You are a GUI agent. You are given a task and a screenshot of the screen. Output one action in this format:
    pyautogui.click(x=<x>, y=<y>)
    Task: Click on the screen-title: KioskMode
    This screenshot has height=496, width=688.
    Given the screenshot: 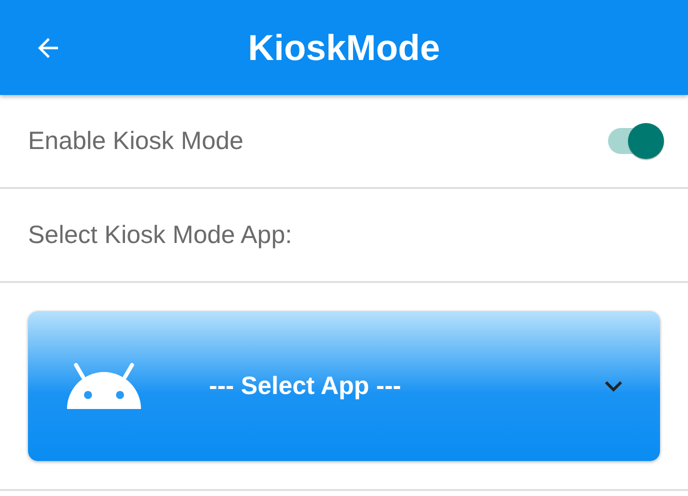 What is the action you would take?
    pyautogui.click(x=344, y=47)
    